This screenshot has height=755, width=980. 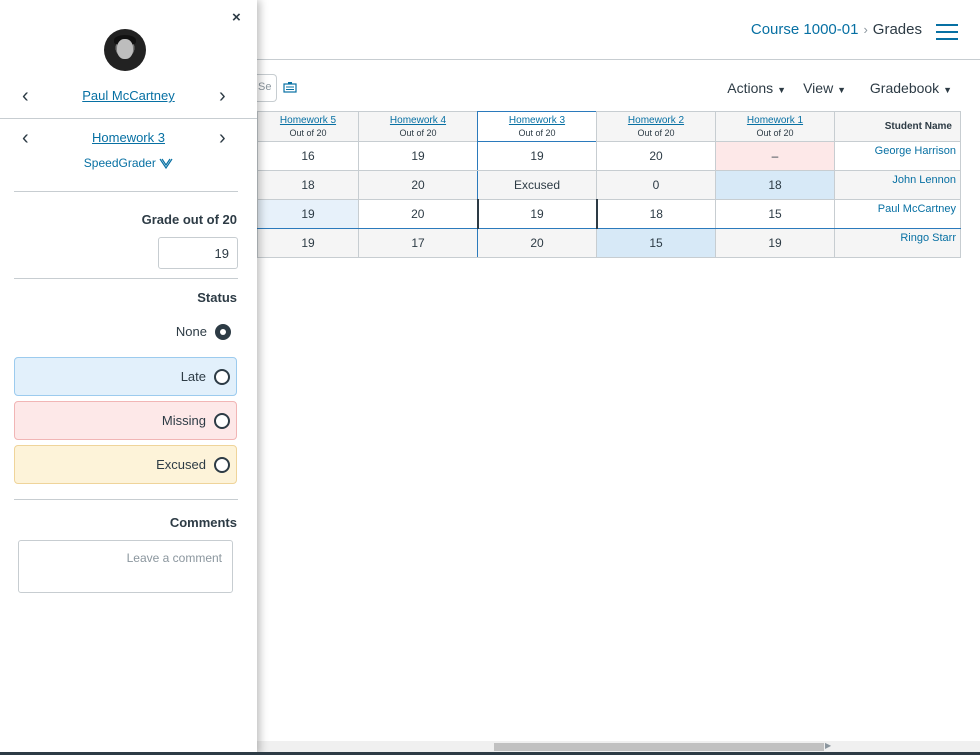 I want to click on table-row: John Lennon 18 0 Excused 20 18, so click(x=609, y=185).